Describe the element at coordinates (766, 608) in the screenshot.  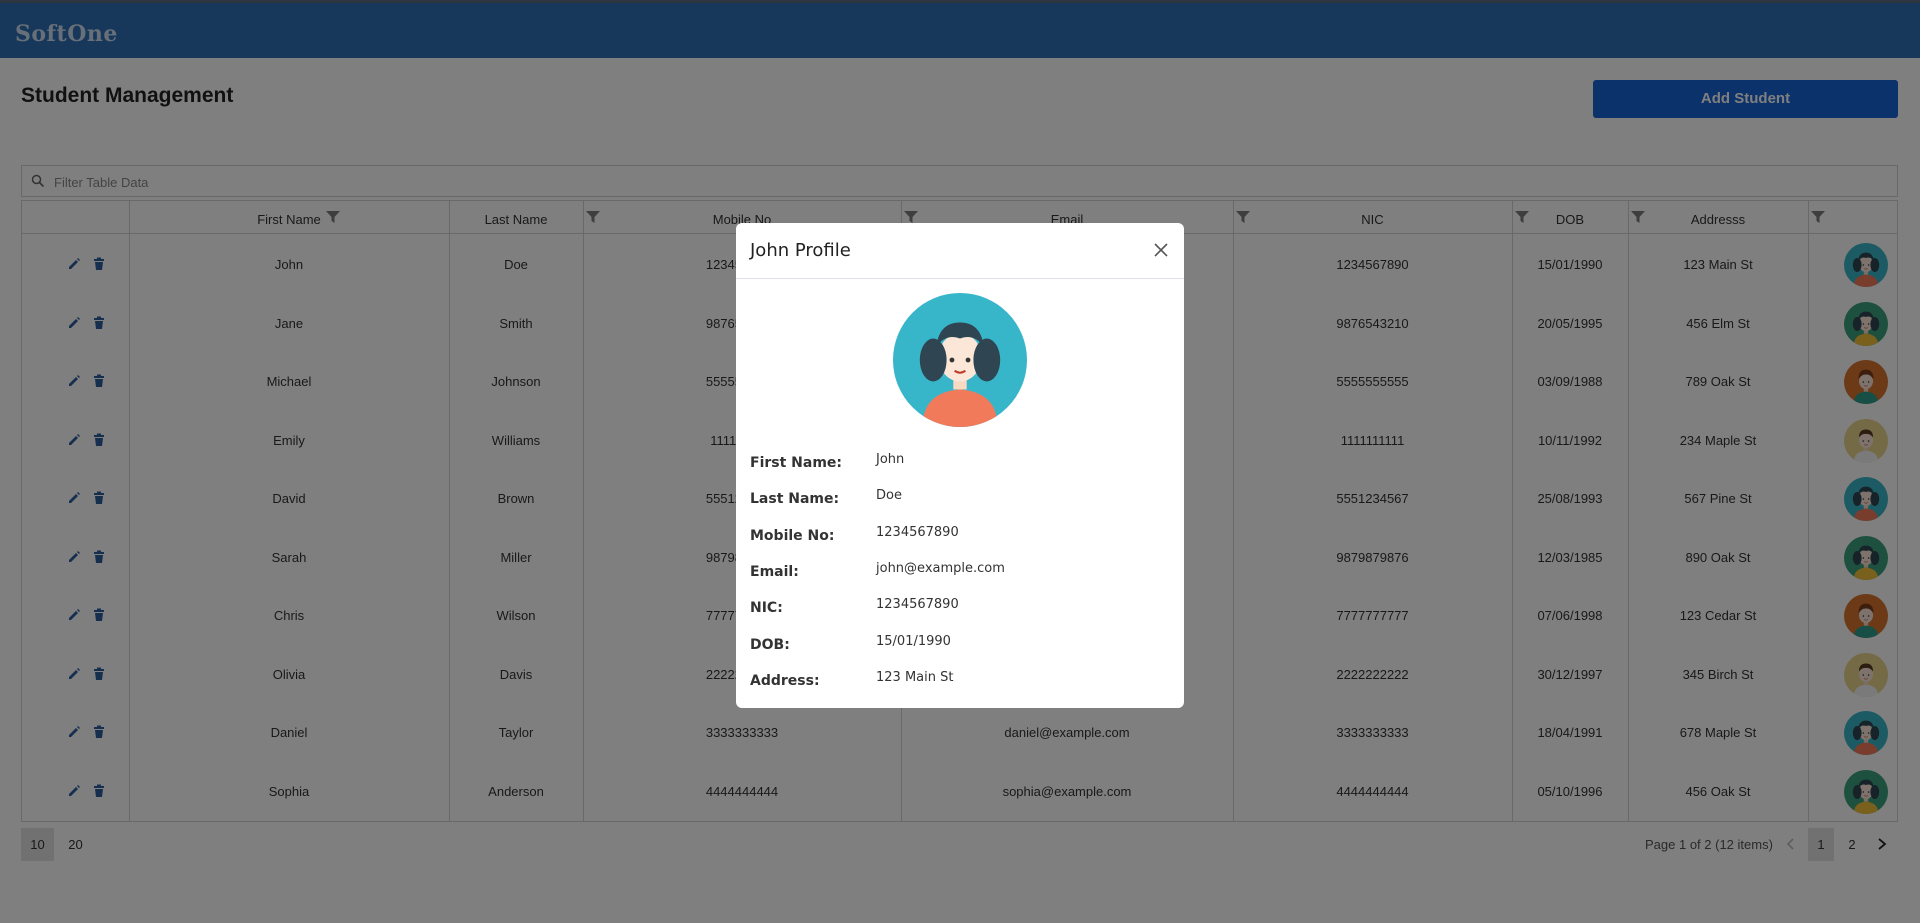
I see `profile-label: NIC:` at that location.